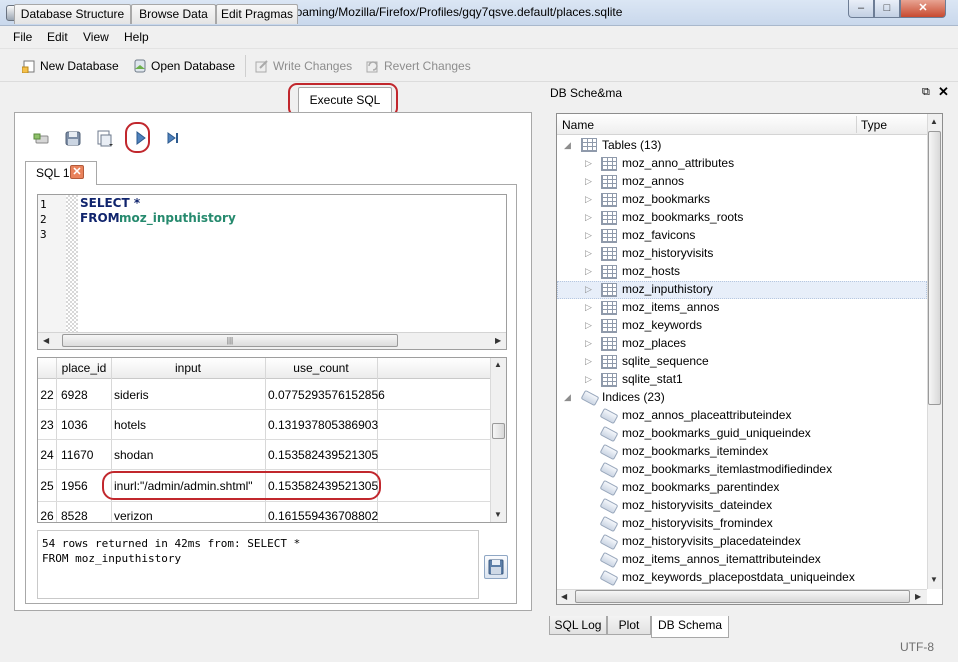 The height and width of the screenshot is (662, 958). What do you see at coordinates (631, 145) in the screenshot?
I see `tables-group-label: Tables (13)` at bounding box center [631, 145].